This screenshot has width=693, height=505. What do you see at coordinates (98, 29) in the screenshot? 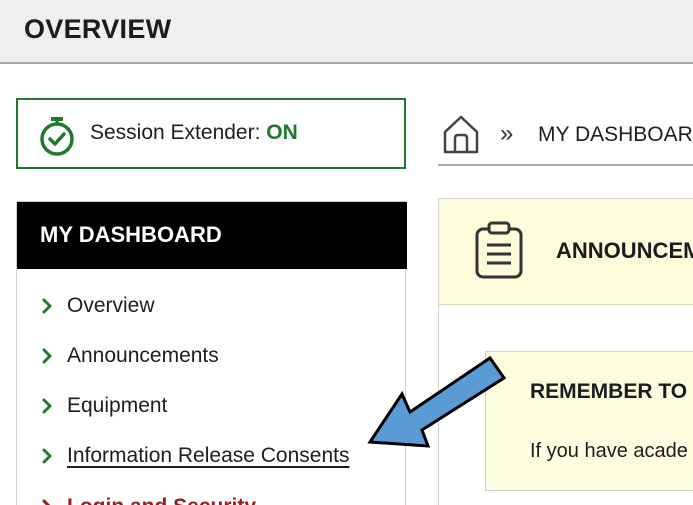
I see `page-title: OVERVIEW` at bounding box center [98, 29].